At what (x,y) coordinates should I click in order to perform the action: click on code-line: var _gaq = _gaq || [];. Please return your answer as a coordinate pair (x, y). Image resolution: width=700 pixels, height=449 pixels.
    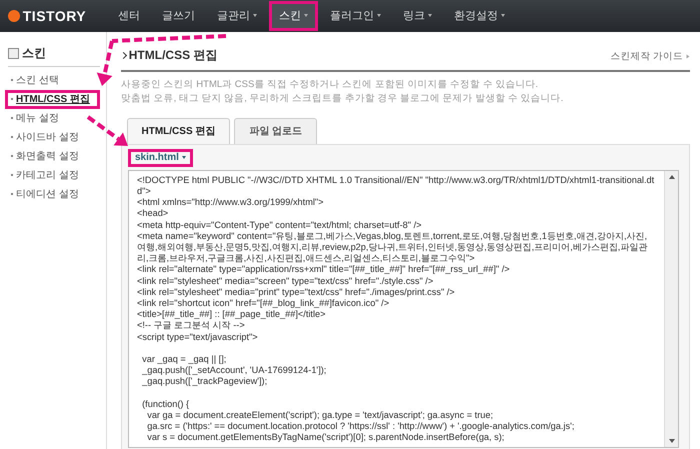
    Looking at the image, I should click on (184, 360).